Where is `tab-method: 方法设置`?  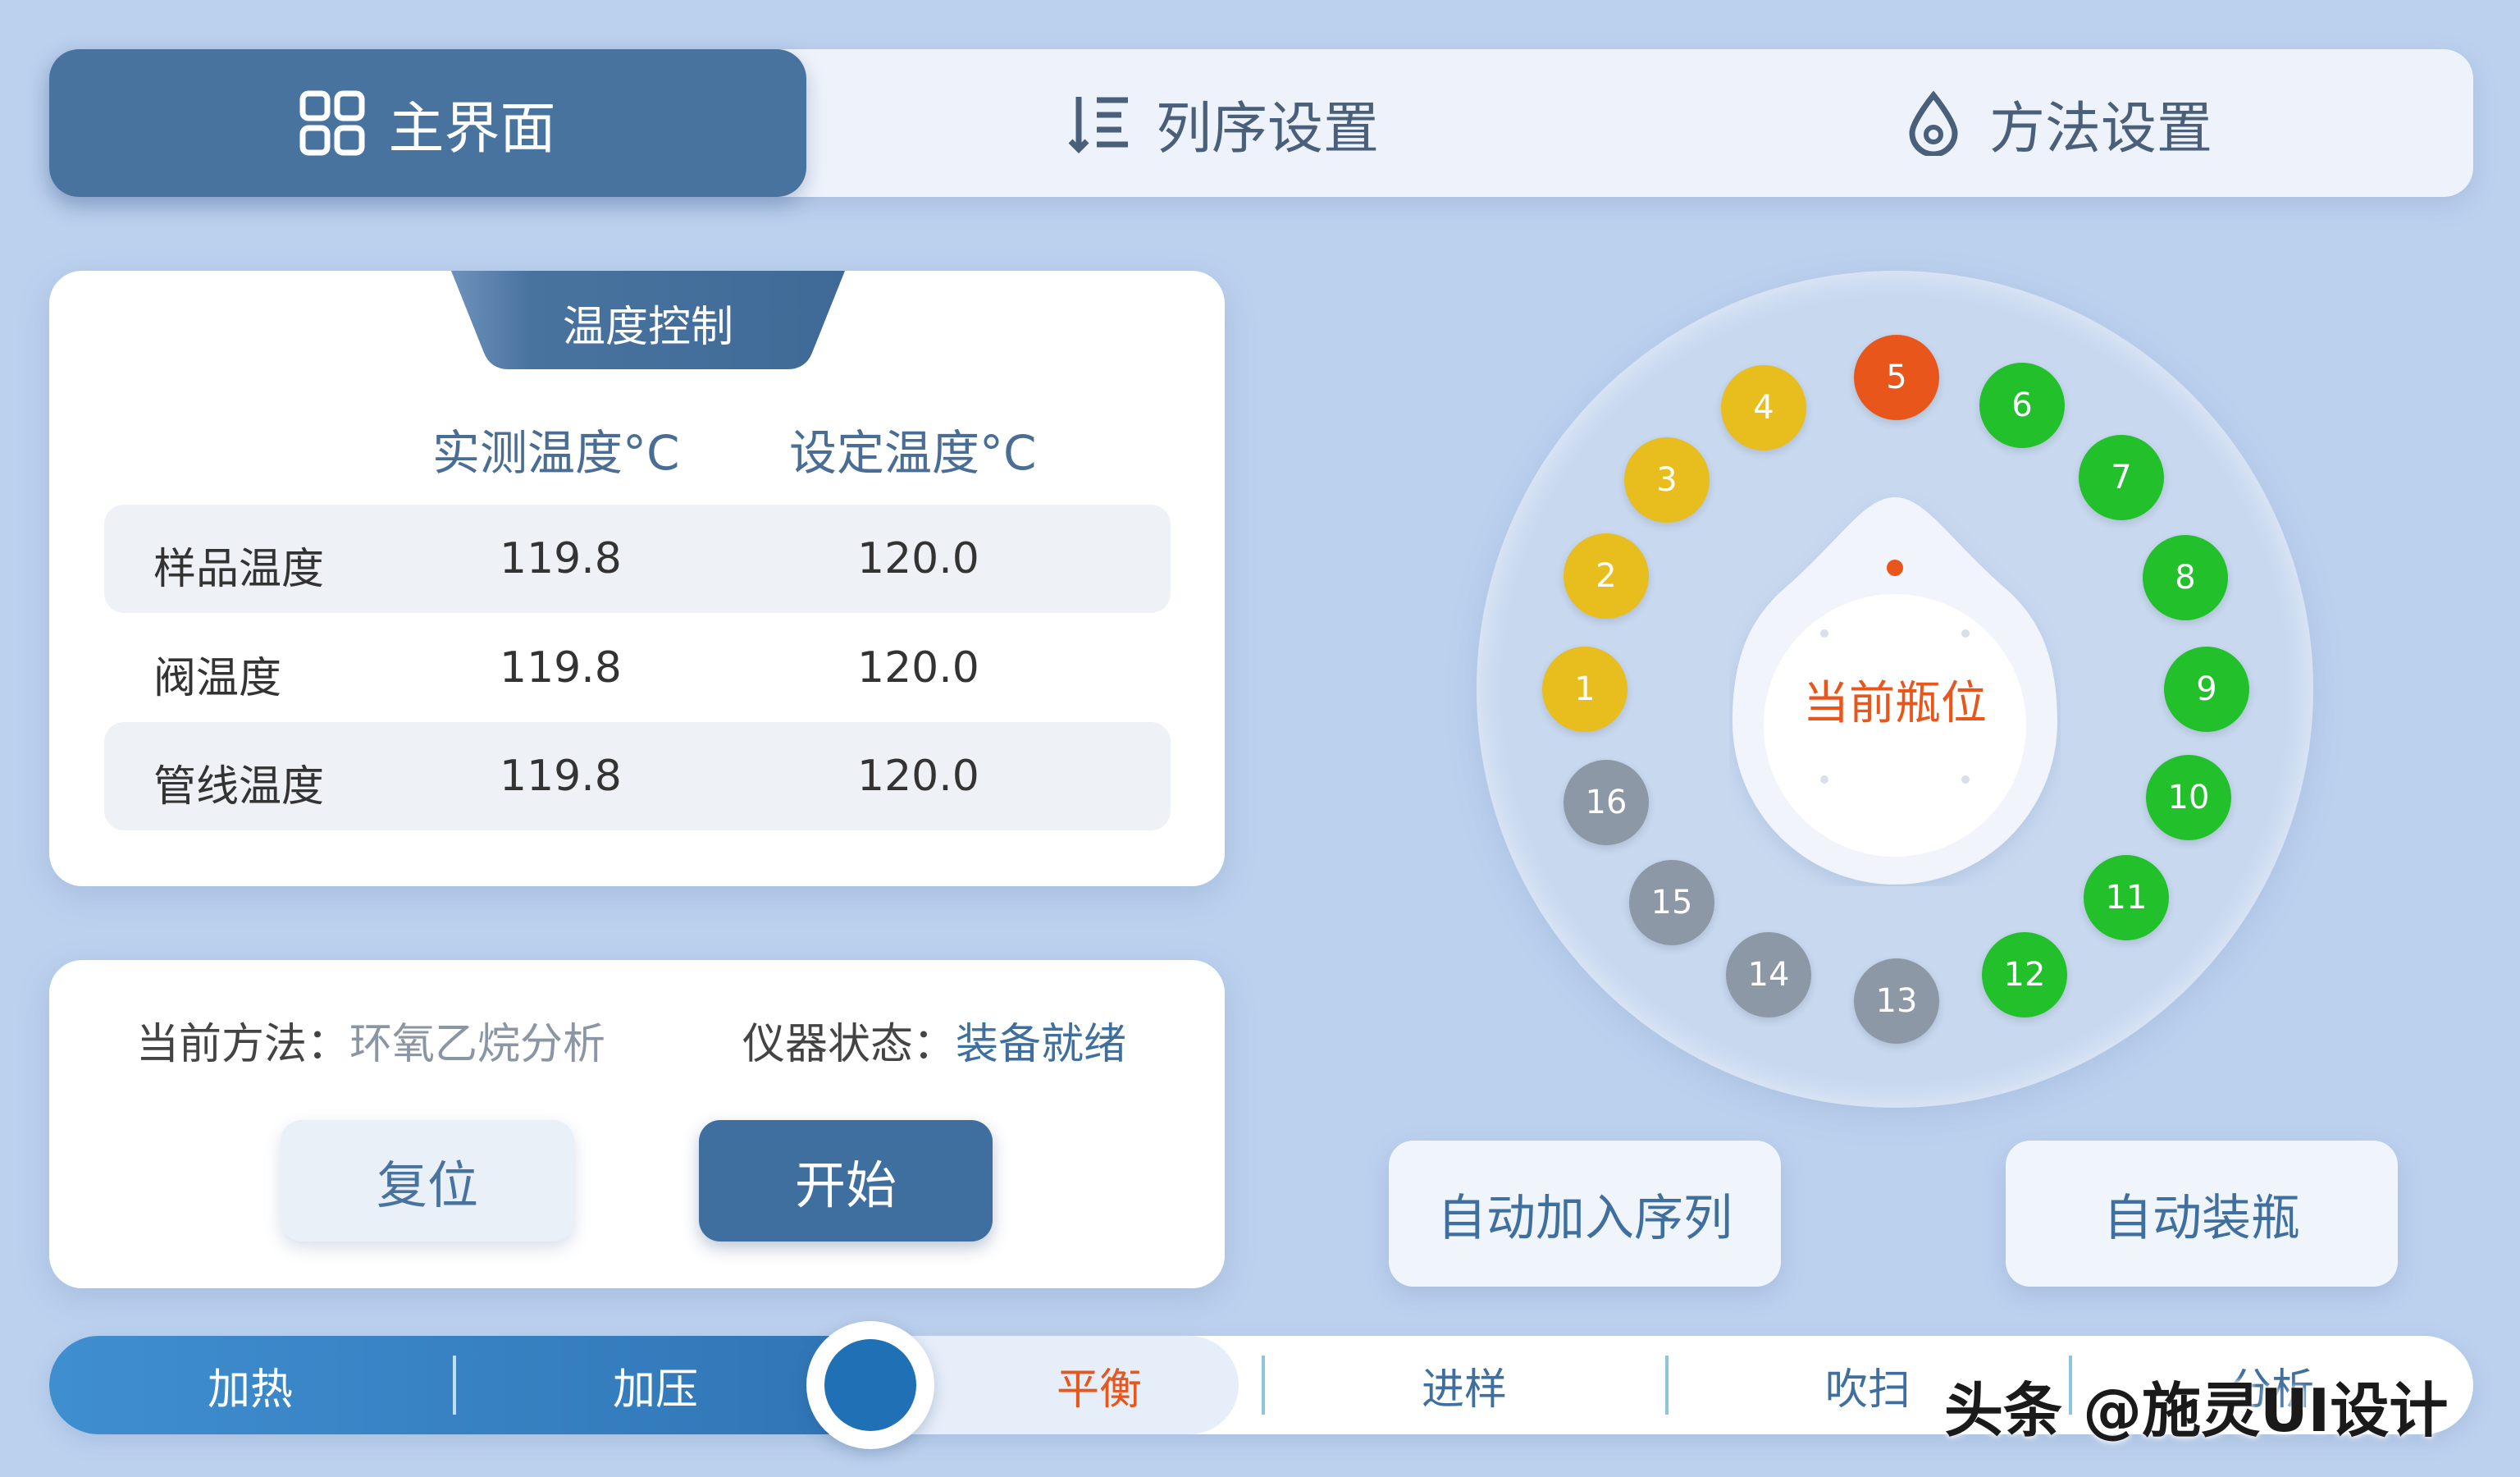 tab-method: 方法设置 is located at coordinates (2057, 123).